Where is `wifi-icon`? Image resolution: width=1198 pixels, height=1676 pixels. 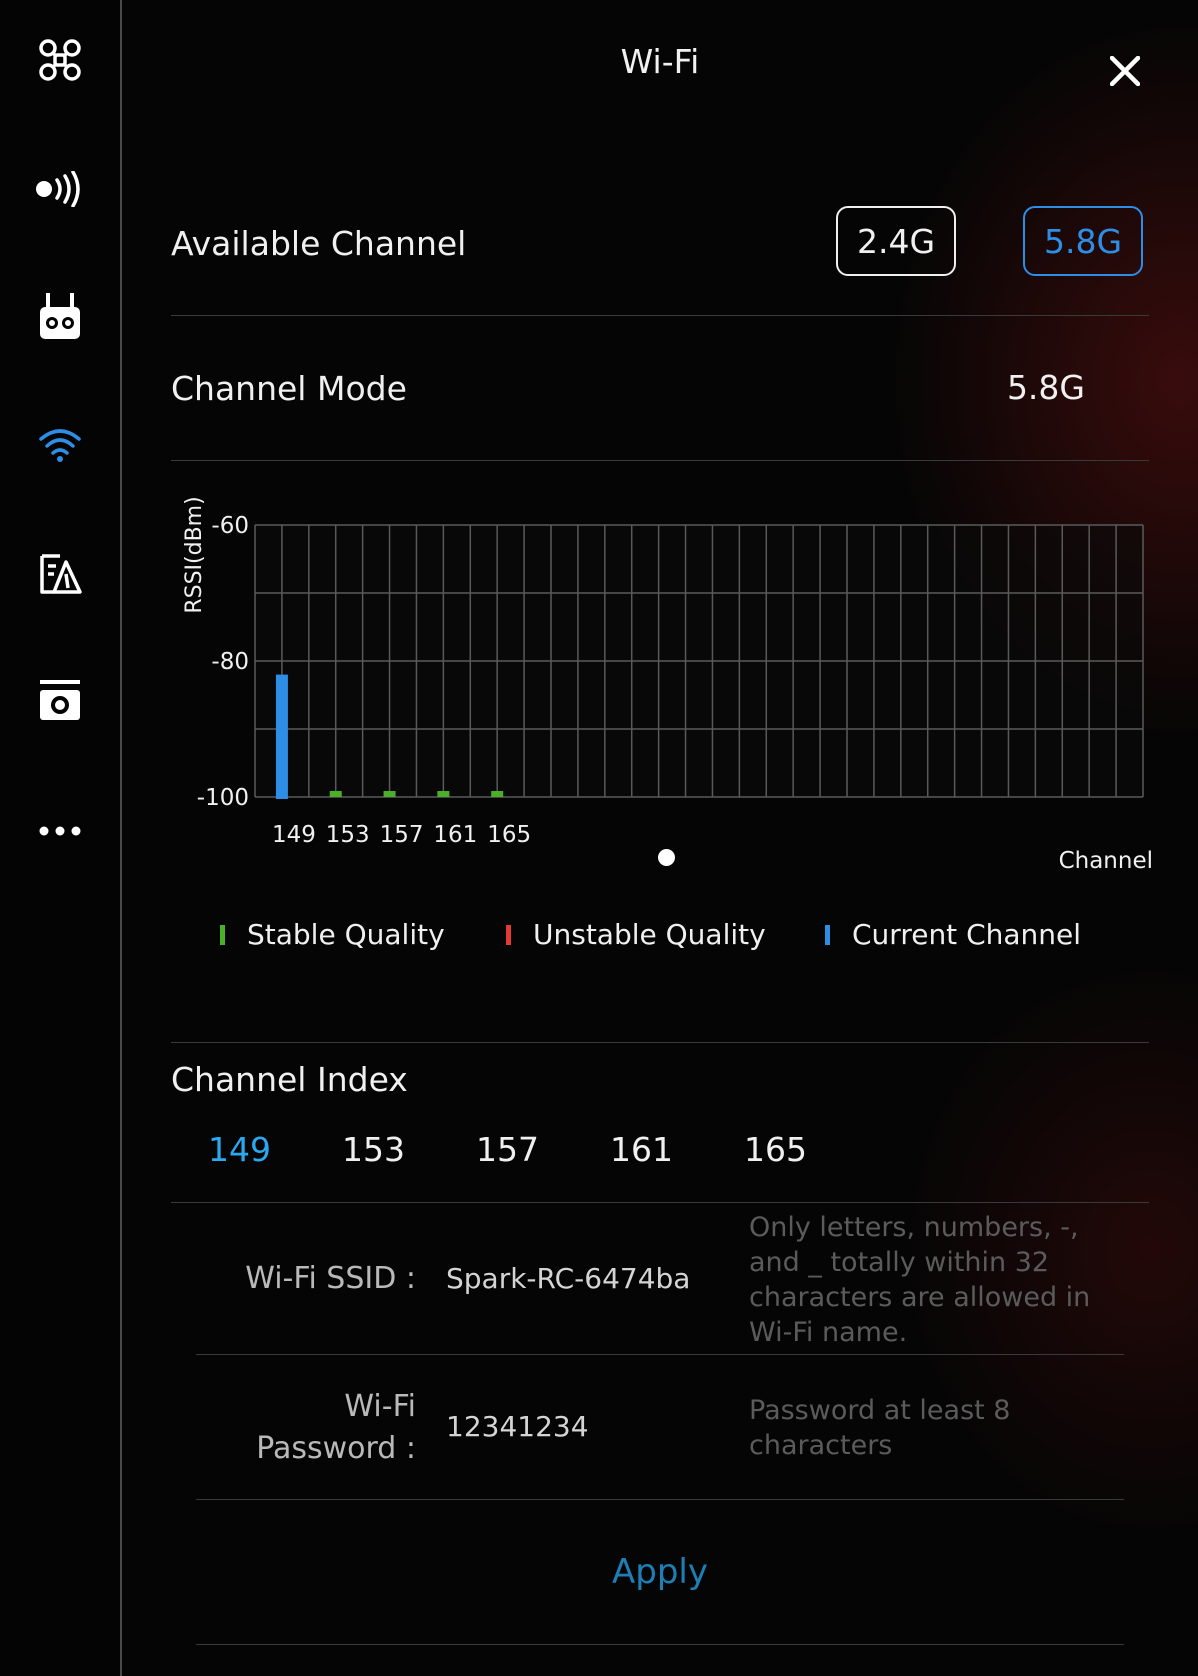 wifi-icon is located at coordinates (60, 445).